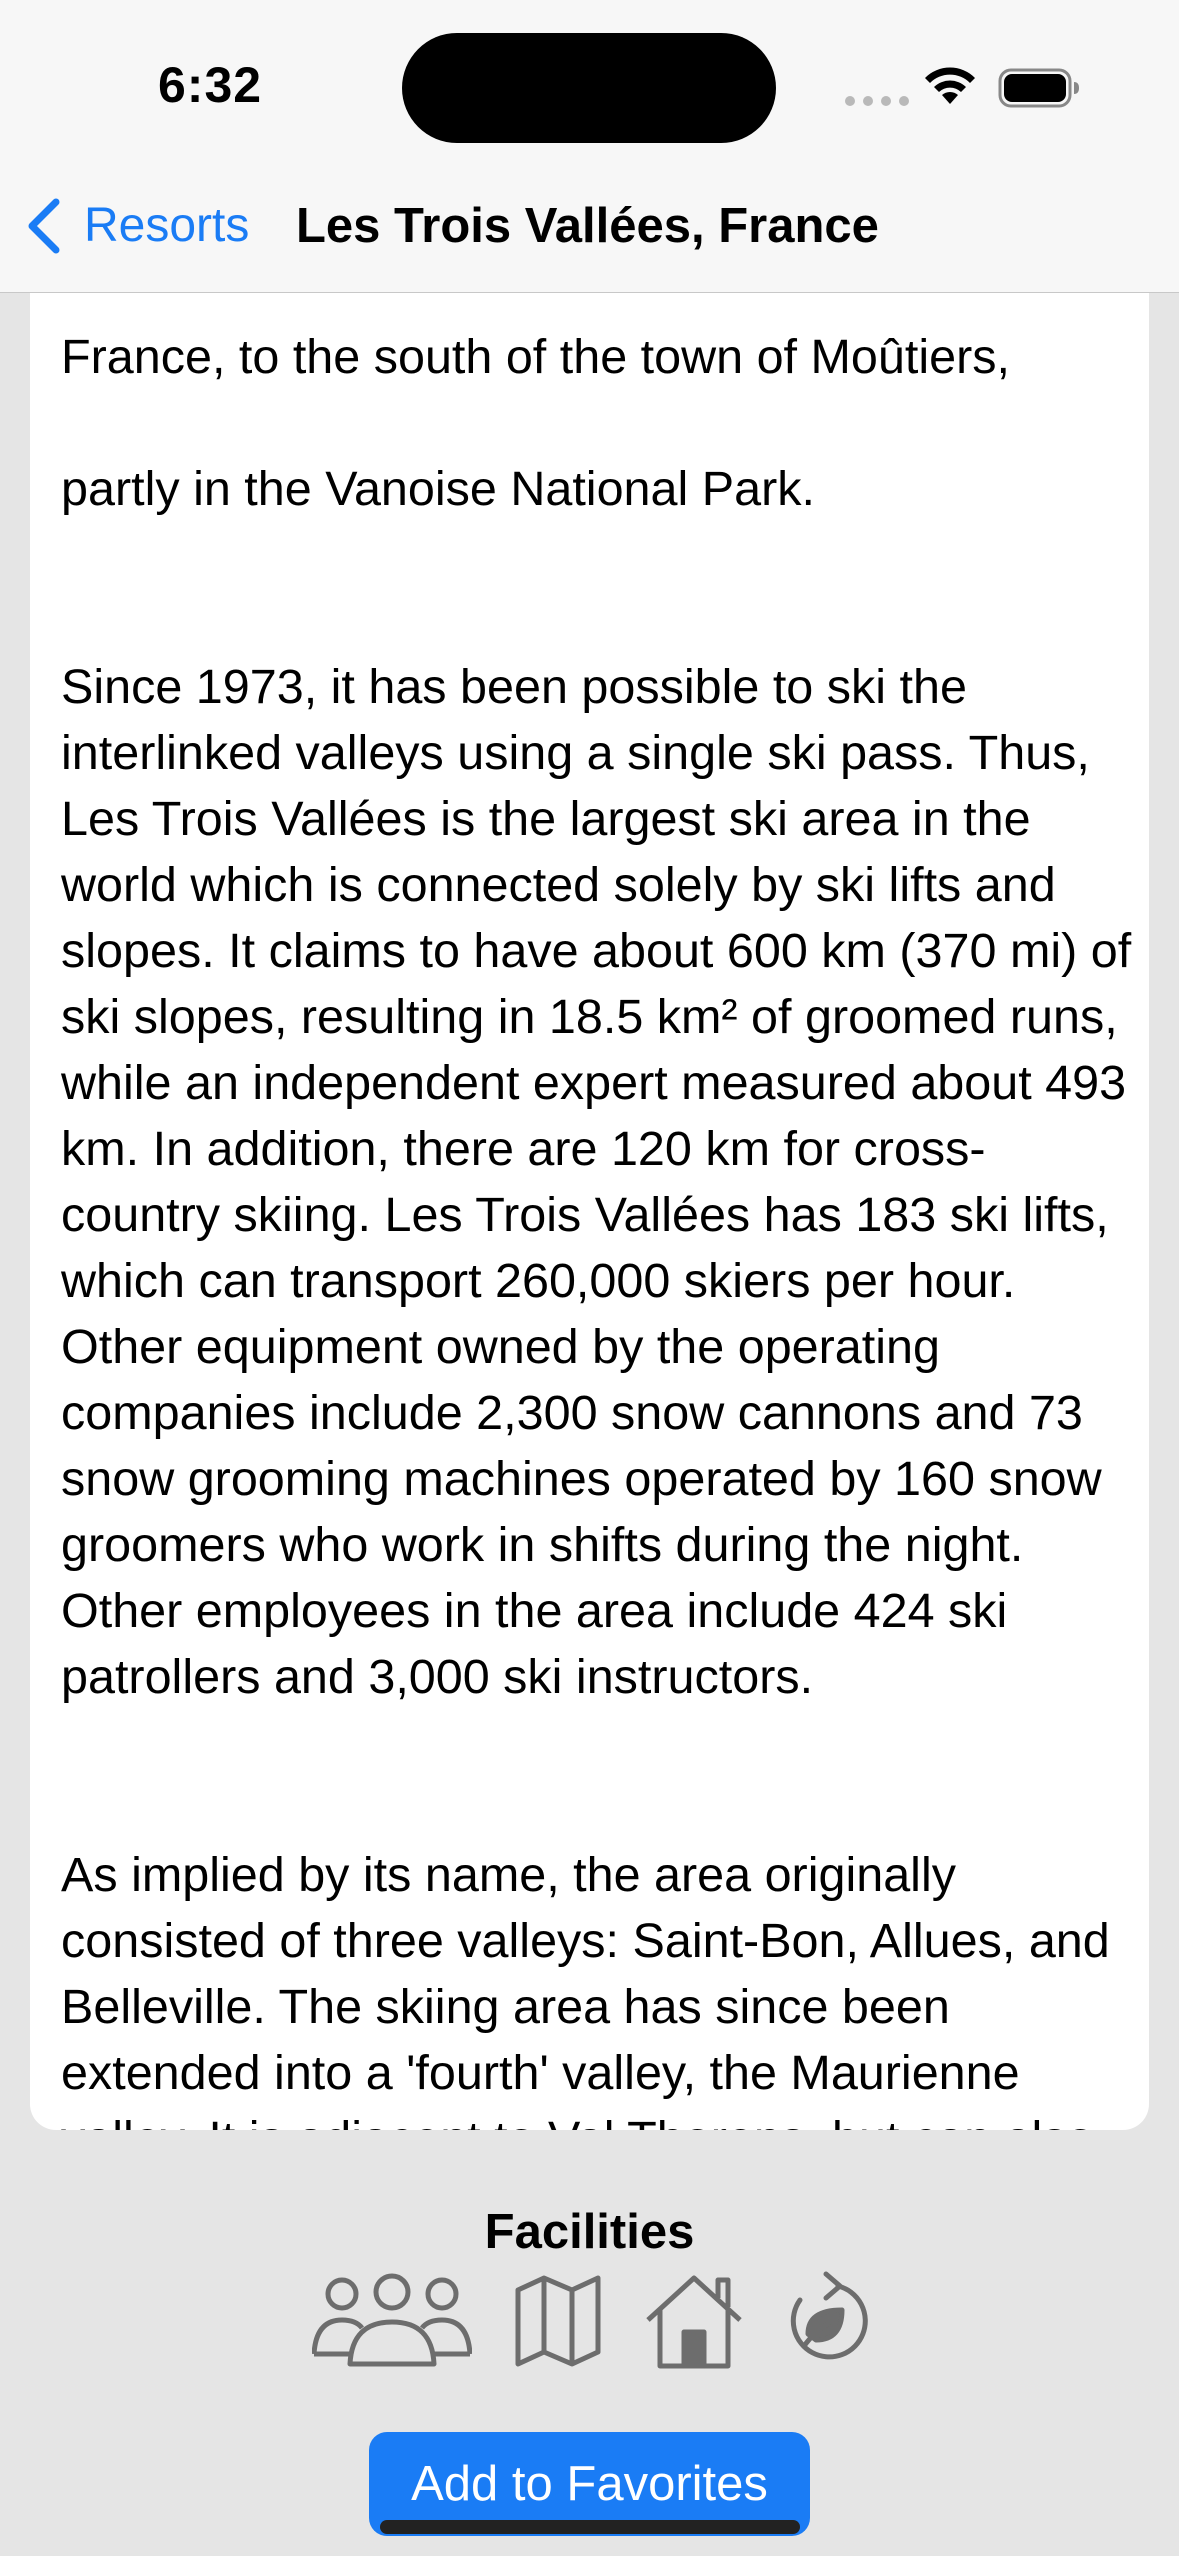 This screenshot has height=2556, width=1179. Describe the element at coordinates (392, 2320) in the screenshot. I see `people-icon` at that location.